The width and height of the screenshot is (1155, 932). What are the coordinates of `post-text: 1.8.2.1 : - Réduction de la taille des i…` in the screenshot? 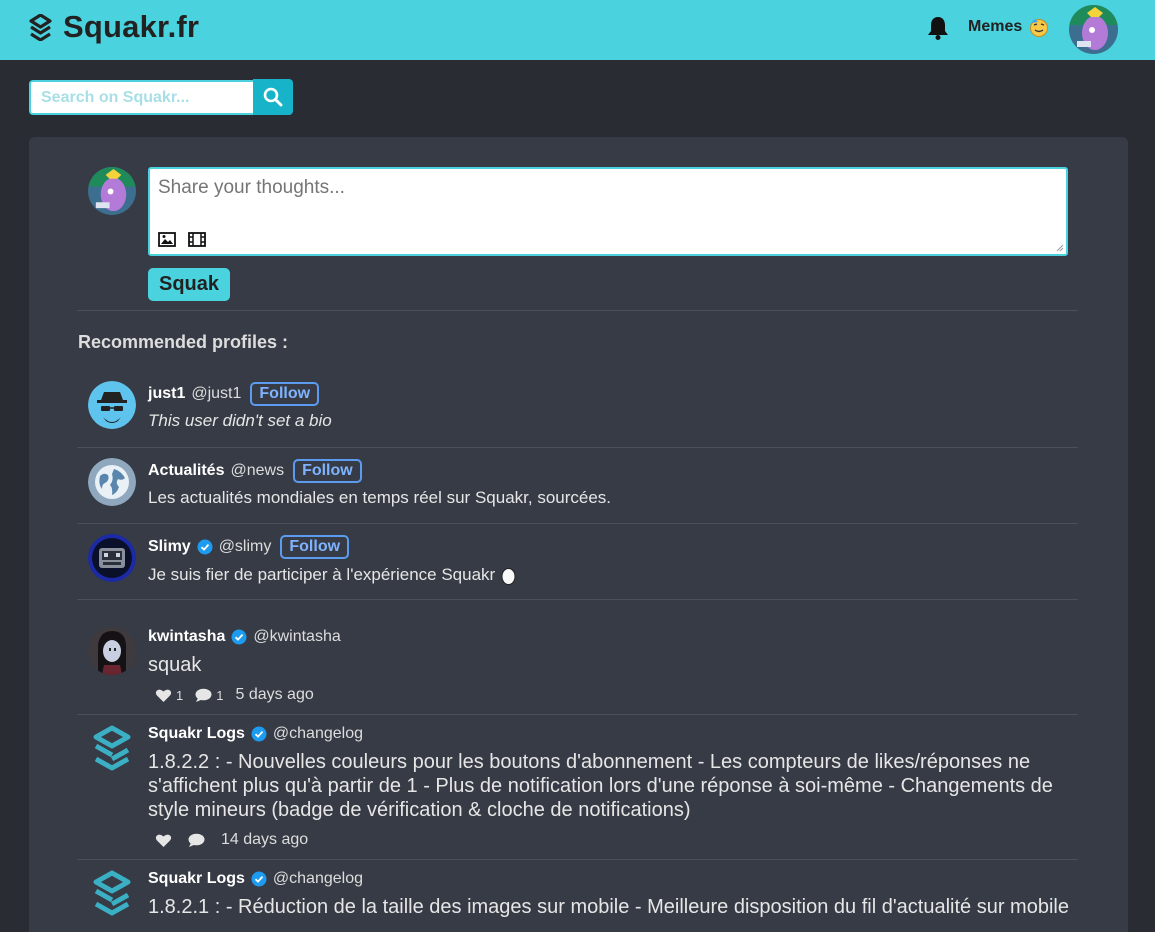 It's located at (608, 907).